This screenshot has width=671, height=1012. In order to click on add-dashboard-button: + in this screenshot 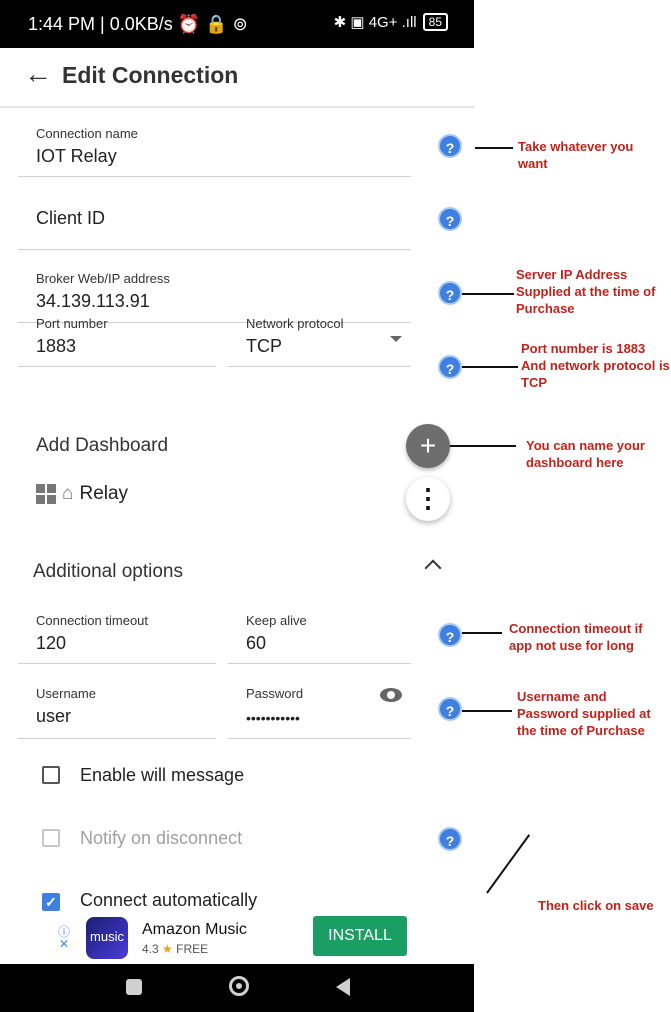, I will do `click(428, 446)`.